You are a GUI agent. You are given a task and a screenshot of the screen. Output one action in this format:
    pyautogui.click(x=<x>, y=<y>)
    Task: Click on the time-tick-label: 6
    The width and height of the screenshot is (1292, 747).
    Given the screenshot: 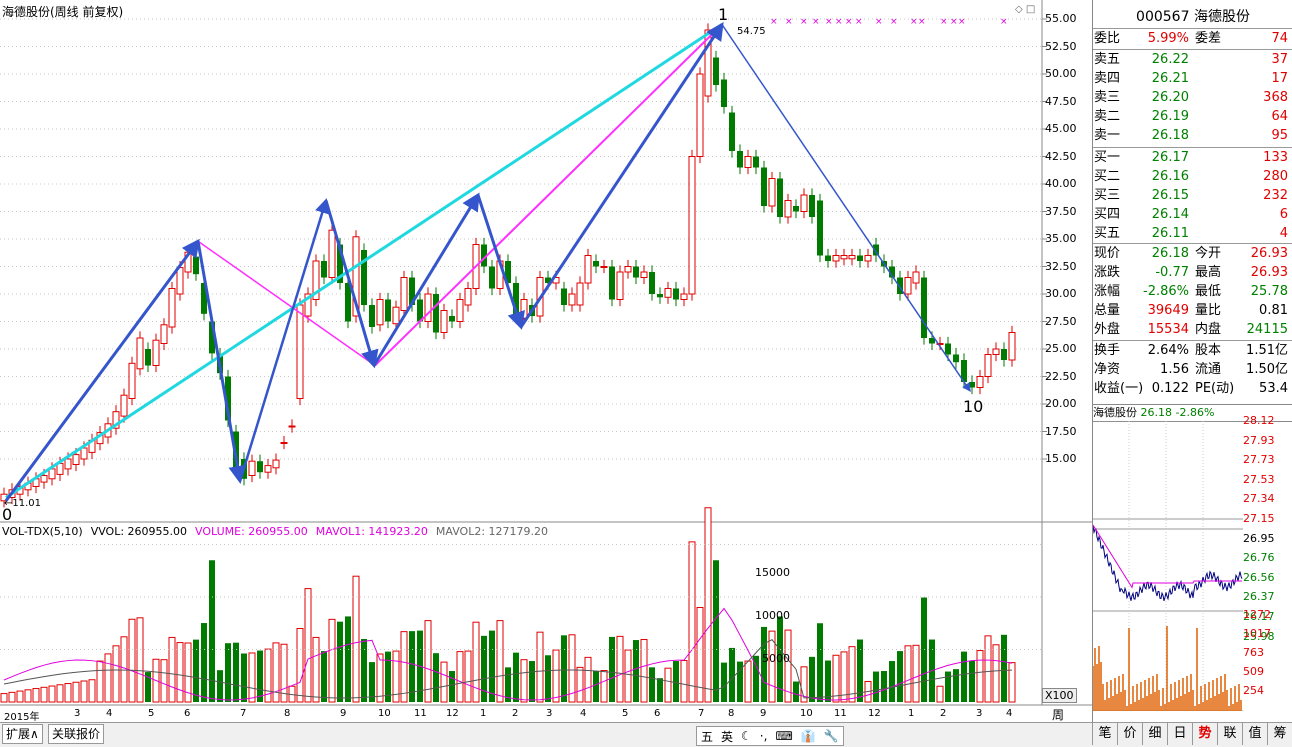 What is the action you would take?
    pyautogui.click(x=657, y=713)
    